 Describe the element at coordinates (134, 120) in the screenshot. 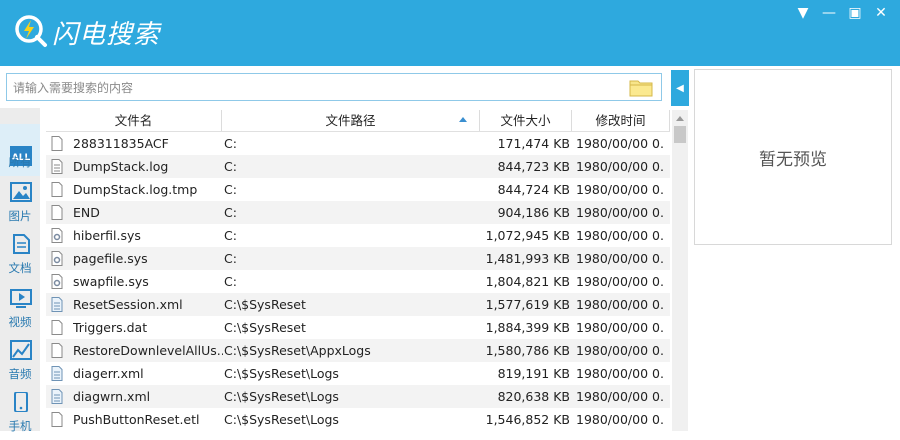

I see `column-header-name: 文件名` at that location.